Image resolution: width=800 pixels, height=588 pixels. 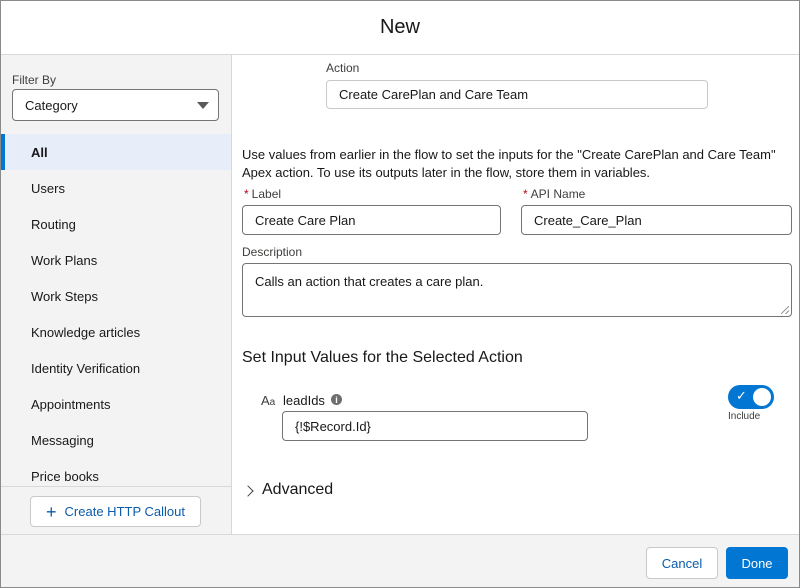 What do you see at coordinates (435, 426) in the screenshot?
I see `param-value-input: {!$Record.Id}` at bounding box center [435, 426].